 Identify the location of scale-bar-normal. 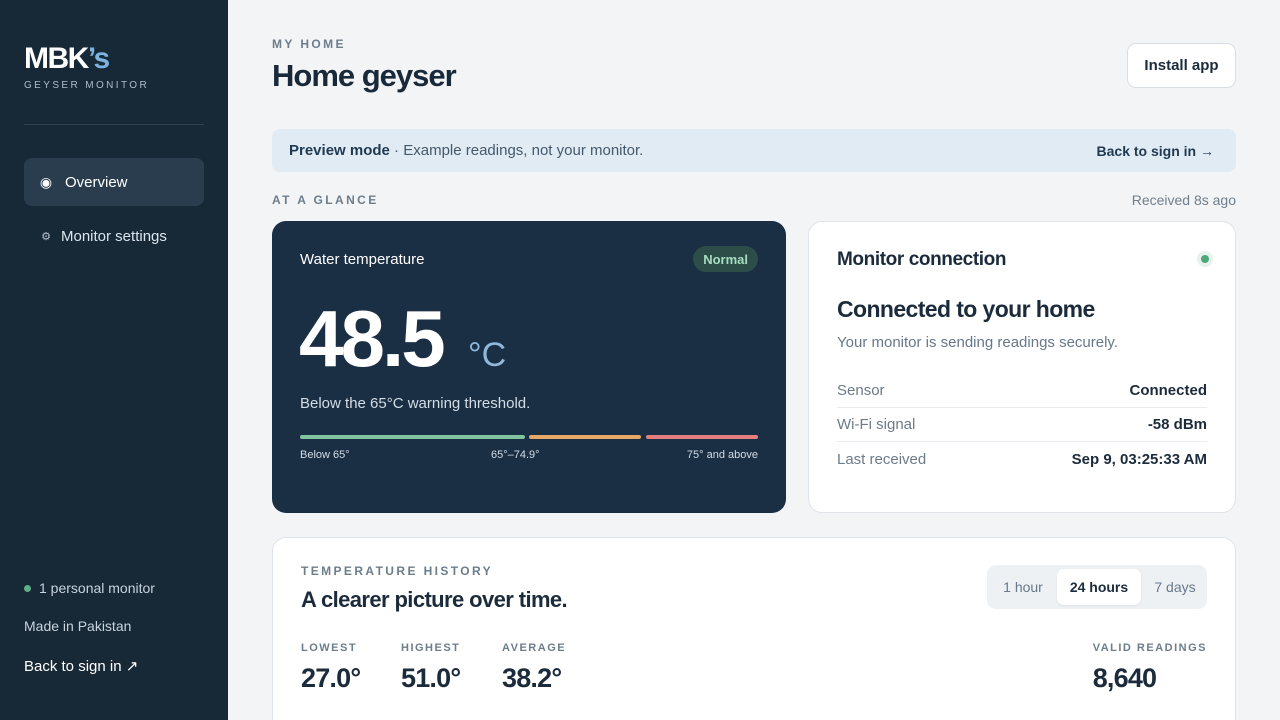
(412, 437).